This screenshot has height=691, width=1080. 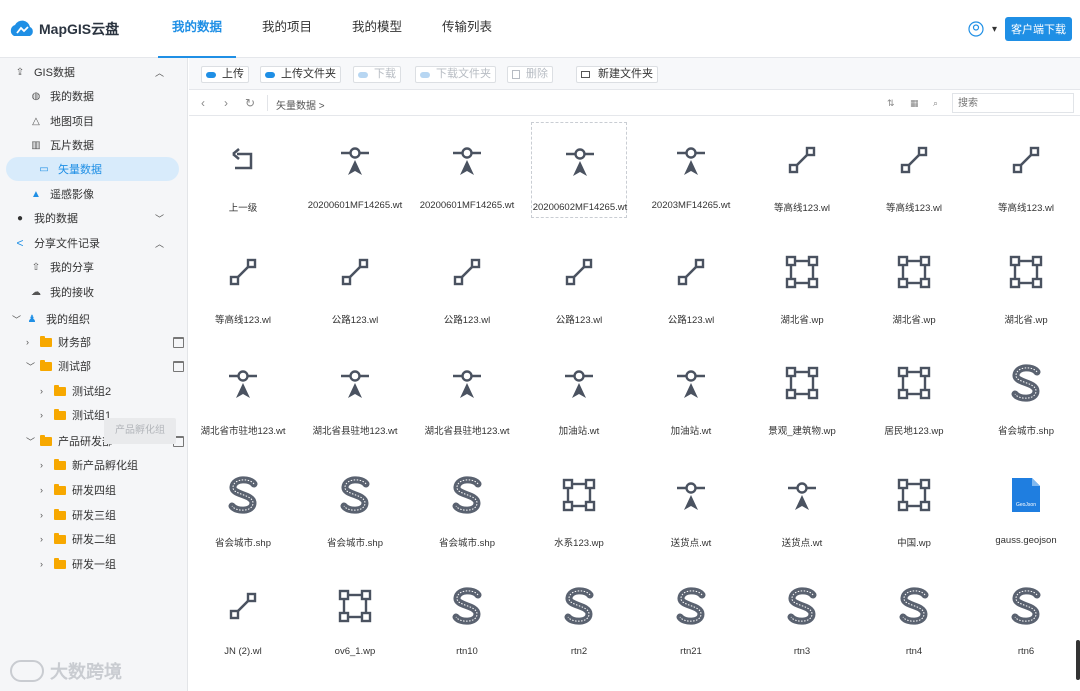 What do you see at coordinates (1026, 616) in the screenshot?
I see `file-item: rtn6` at bounding box center [1026, 616].